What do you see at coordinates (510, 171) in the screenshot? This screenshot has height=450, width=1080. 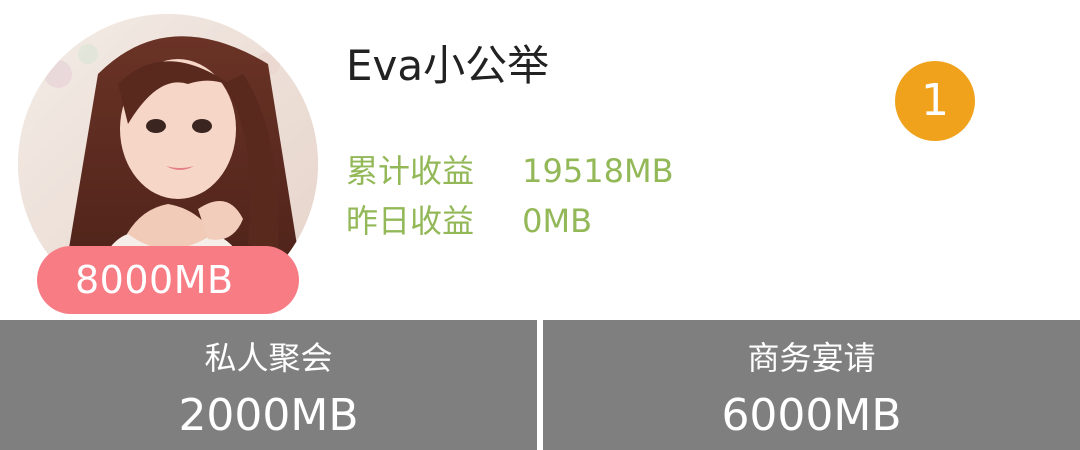 I see `total-earnings-row: 累计收益 19518MB` at bounding box center [510, 171].